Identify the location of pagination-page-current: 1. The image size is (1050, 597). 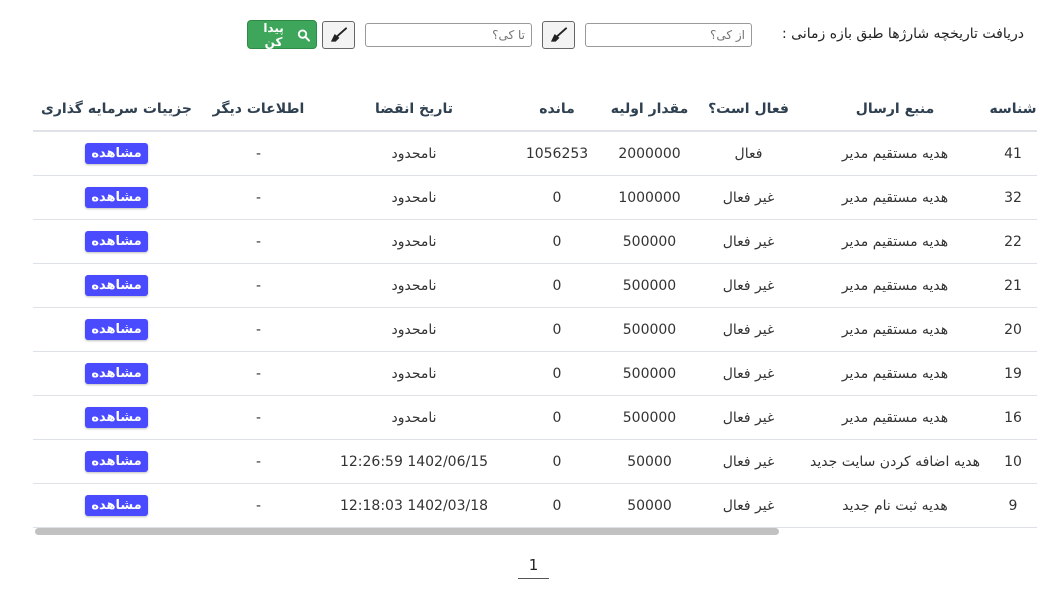
(533, 565).